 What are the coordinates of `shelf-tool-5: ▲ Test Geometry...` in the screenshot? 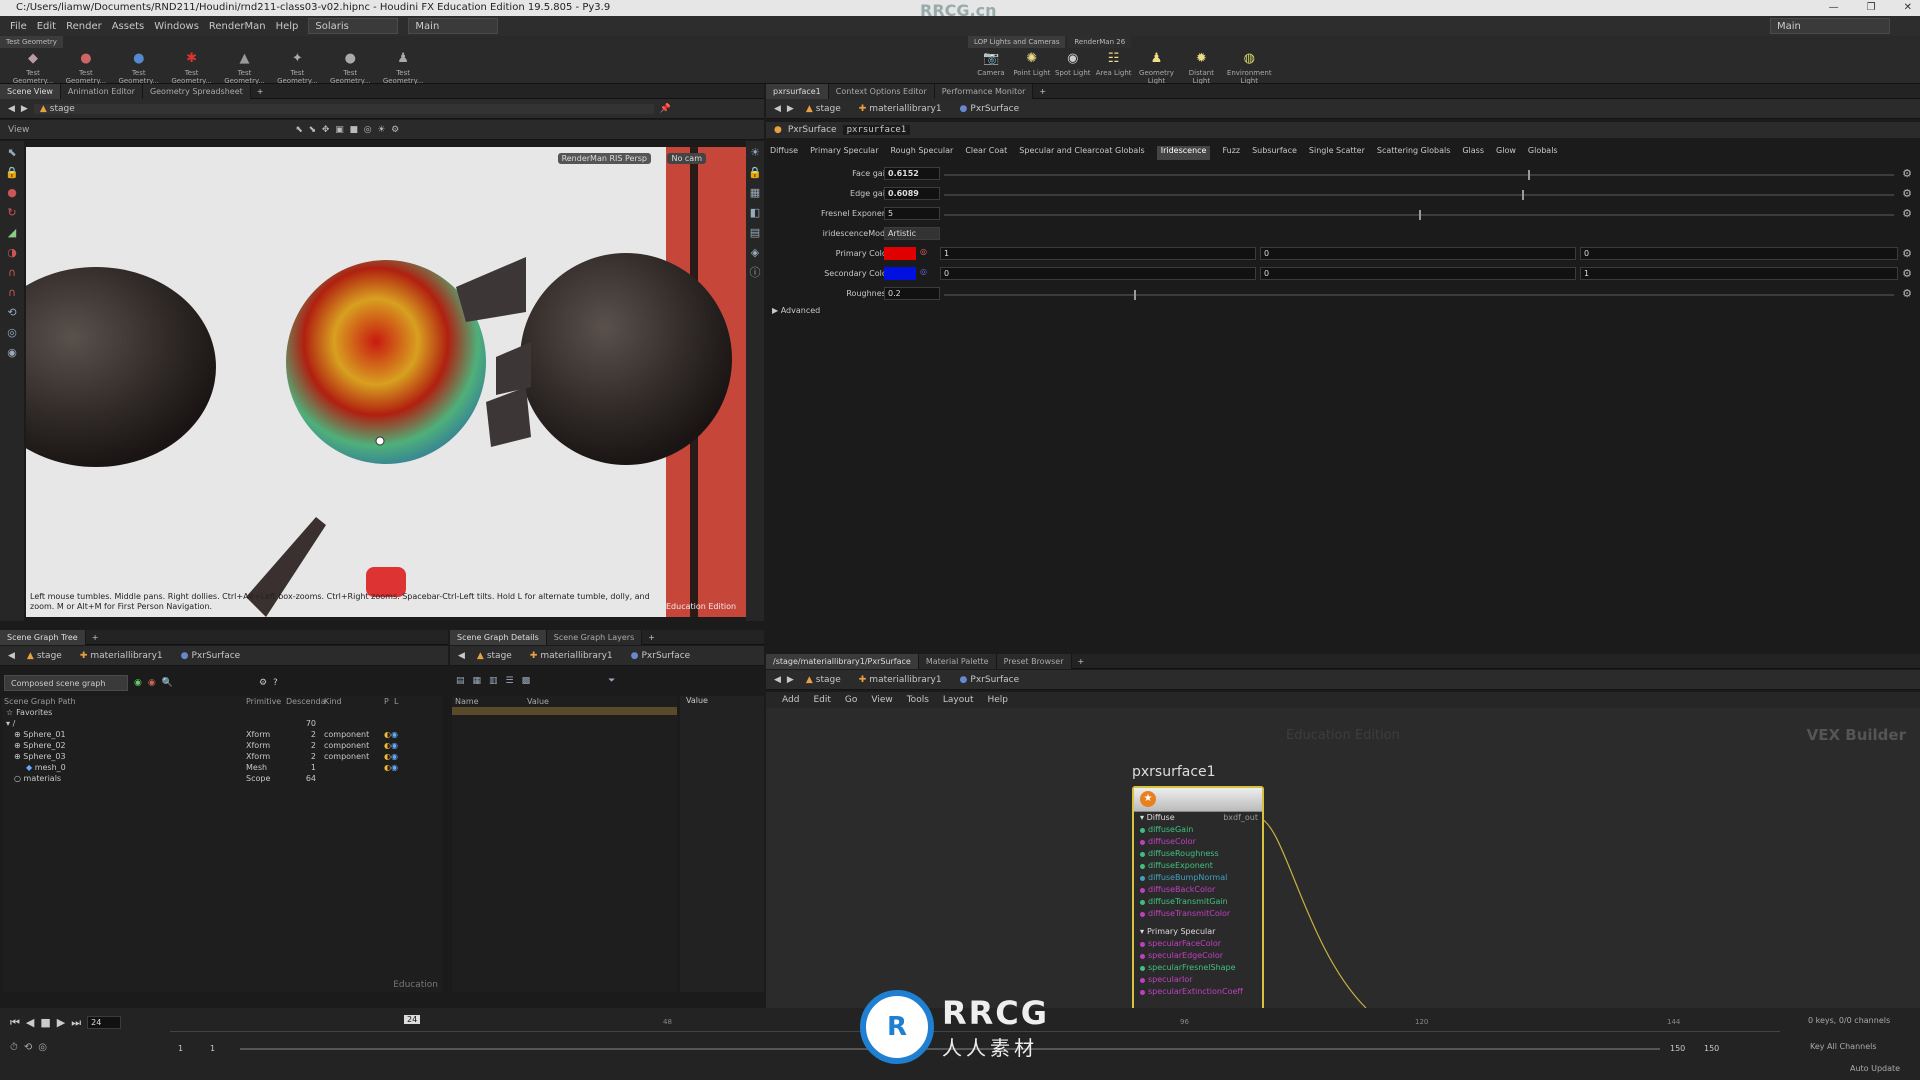 It's located at (245, 66).